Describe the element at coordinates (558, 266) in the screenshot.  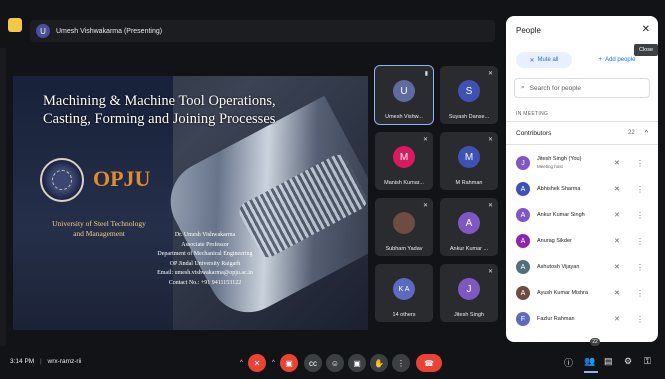
I see `person-name: Ashutosh Vijayan` at that location.